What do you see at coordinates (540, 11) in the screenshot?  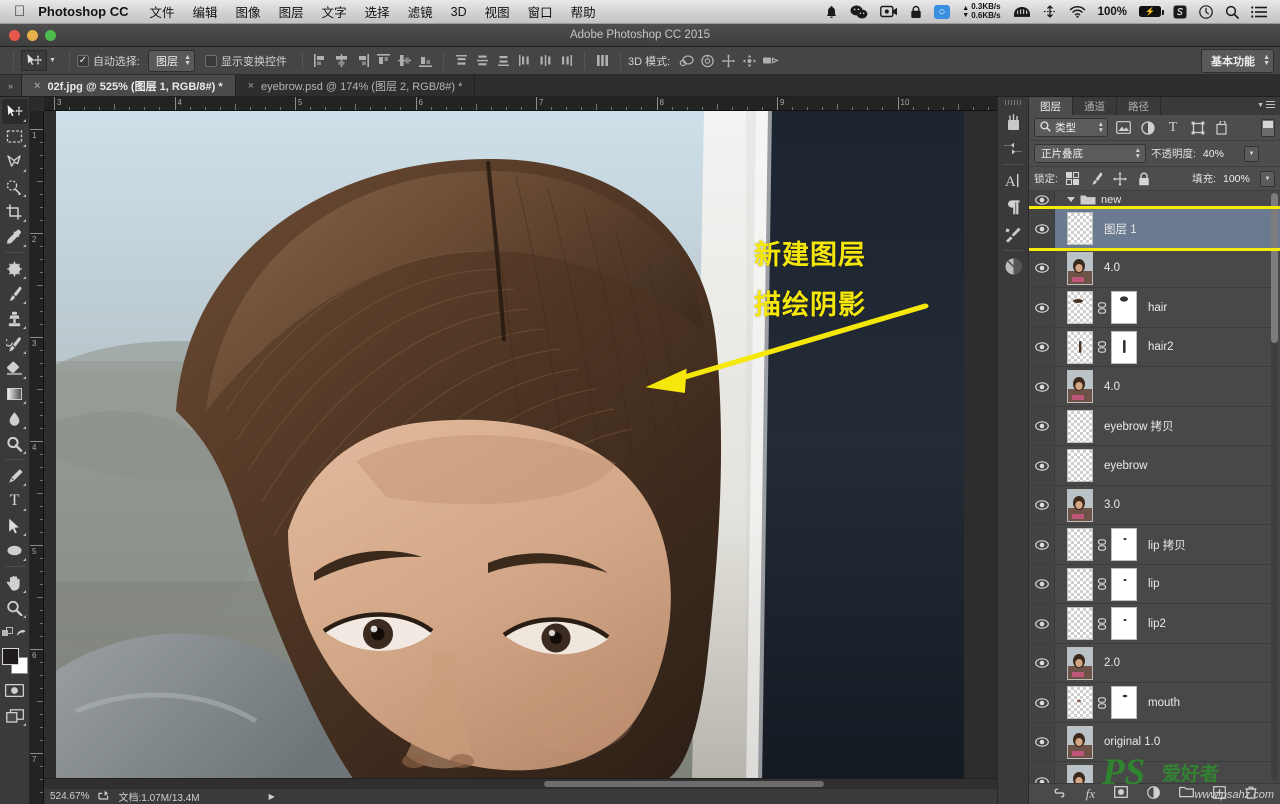 I see `menu-item-window: 窗口` at bounding box center [540, 11].